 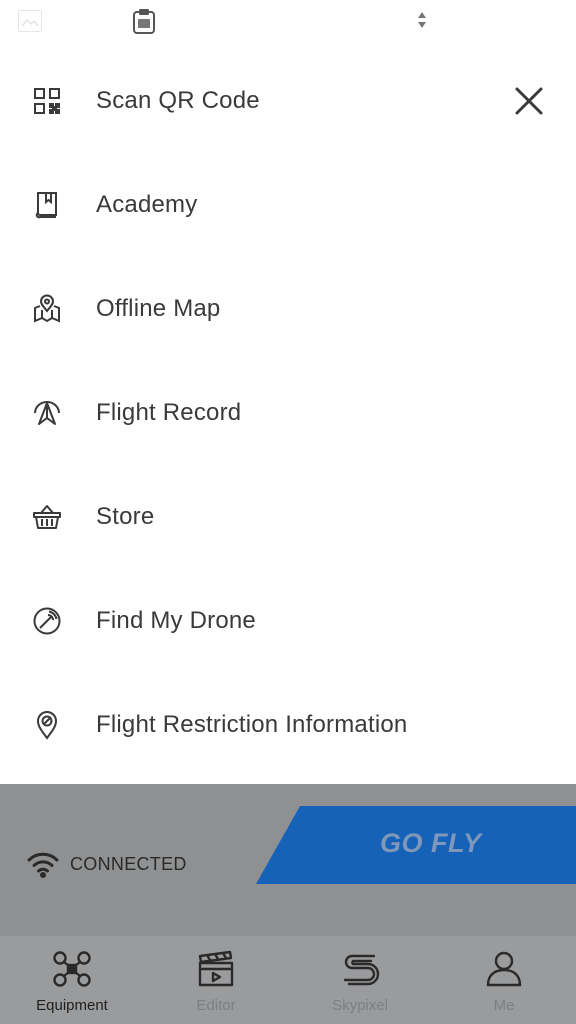 What do you see at coordinates (252, 724) in the screenshot?
I see `menu-item-label: Flight Restriction Information` at bounding box center [252, 724].